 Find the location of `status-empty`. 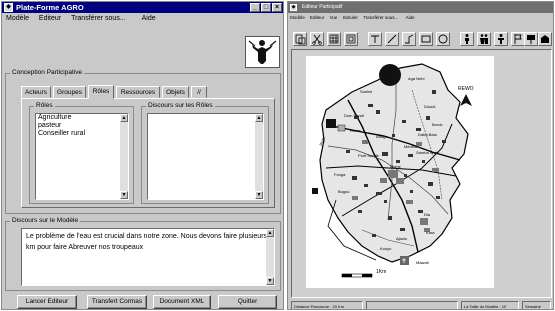

status-empty is located at coordinates (412, 305).